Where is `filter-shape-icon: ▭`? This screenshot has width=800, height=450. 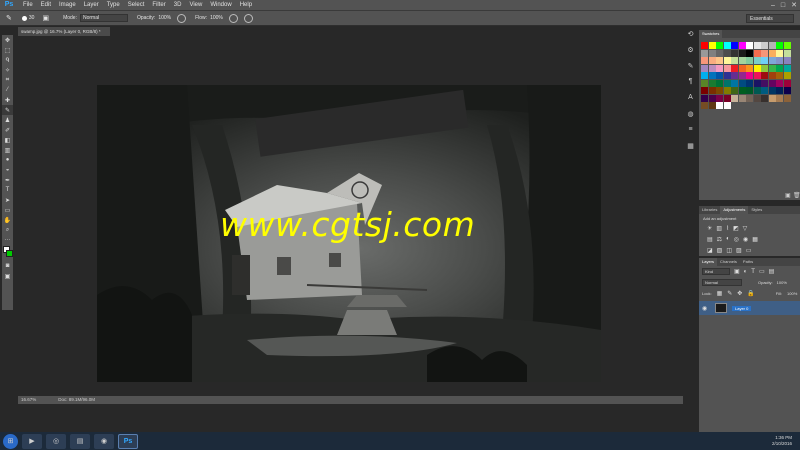
filter-shape-icon: ▭ is located at coordinates (762, 271).